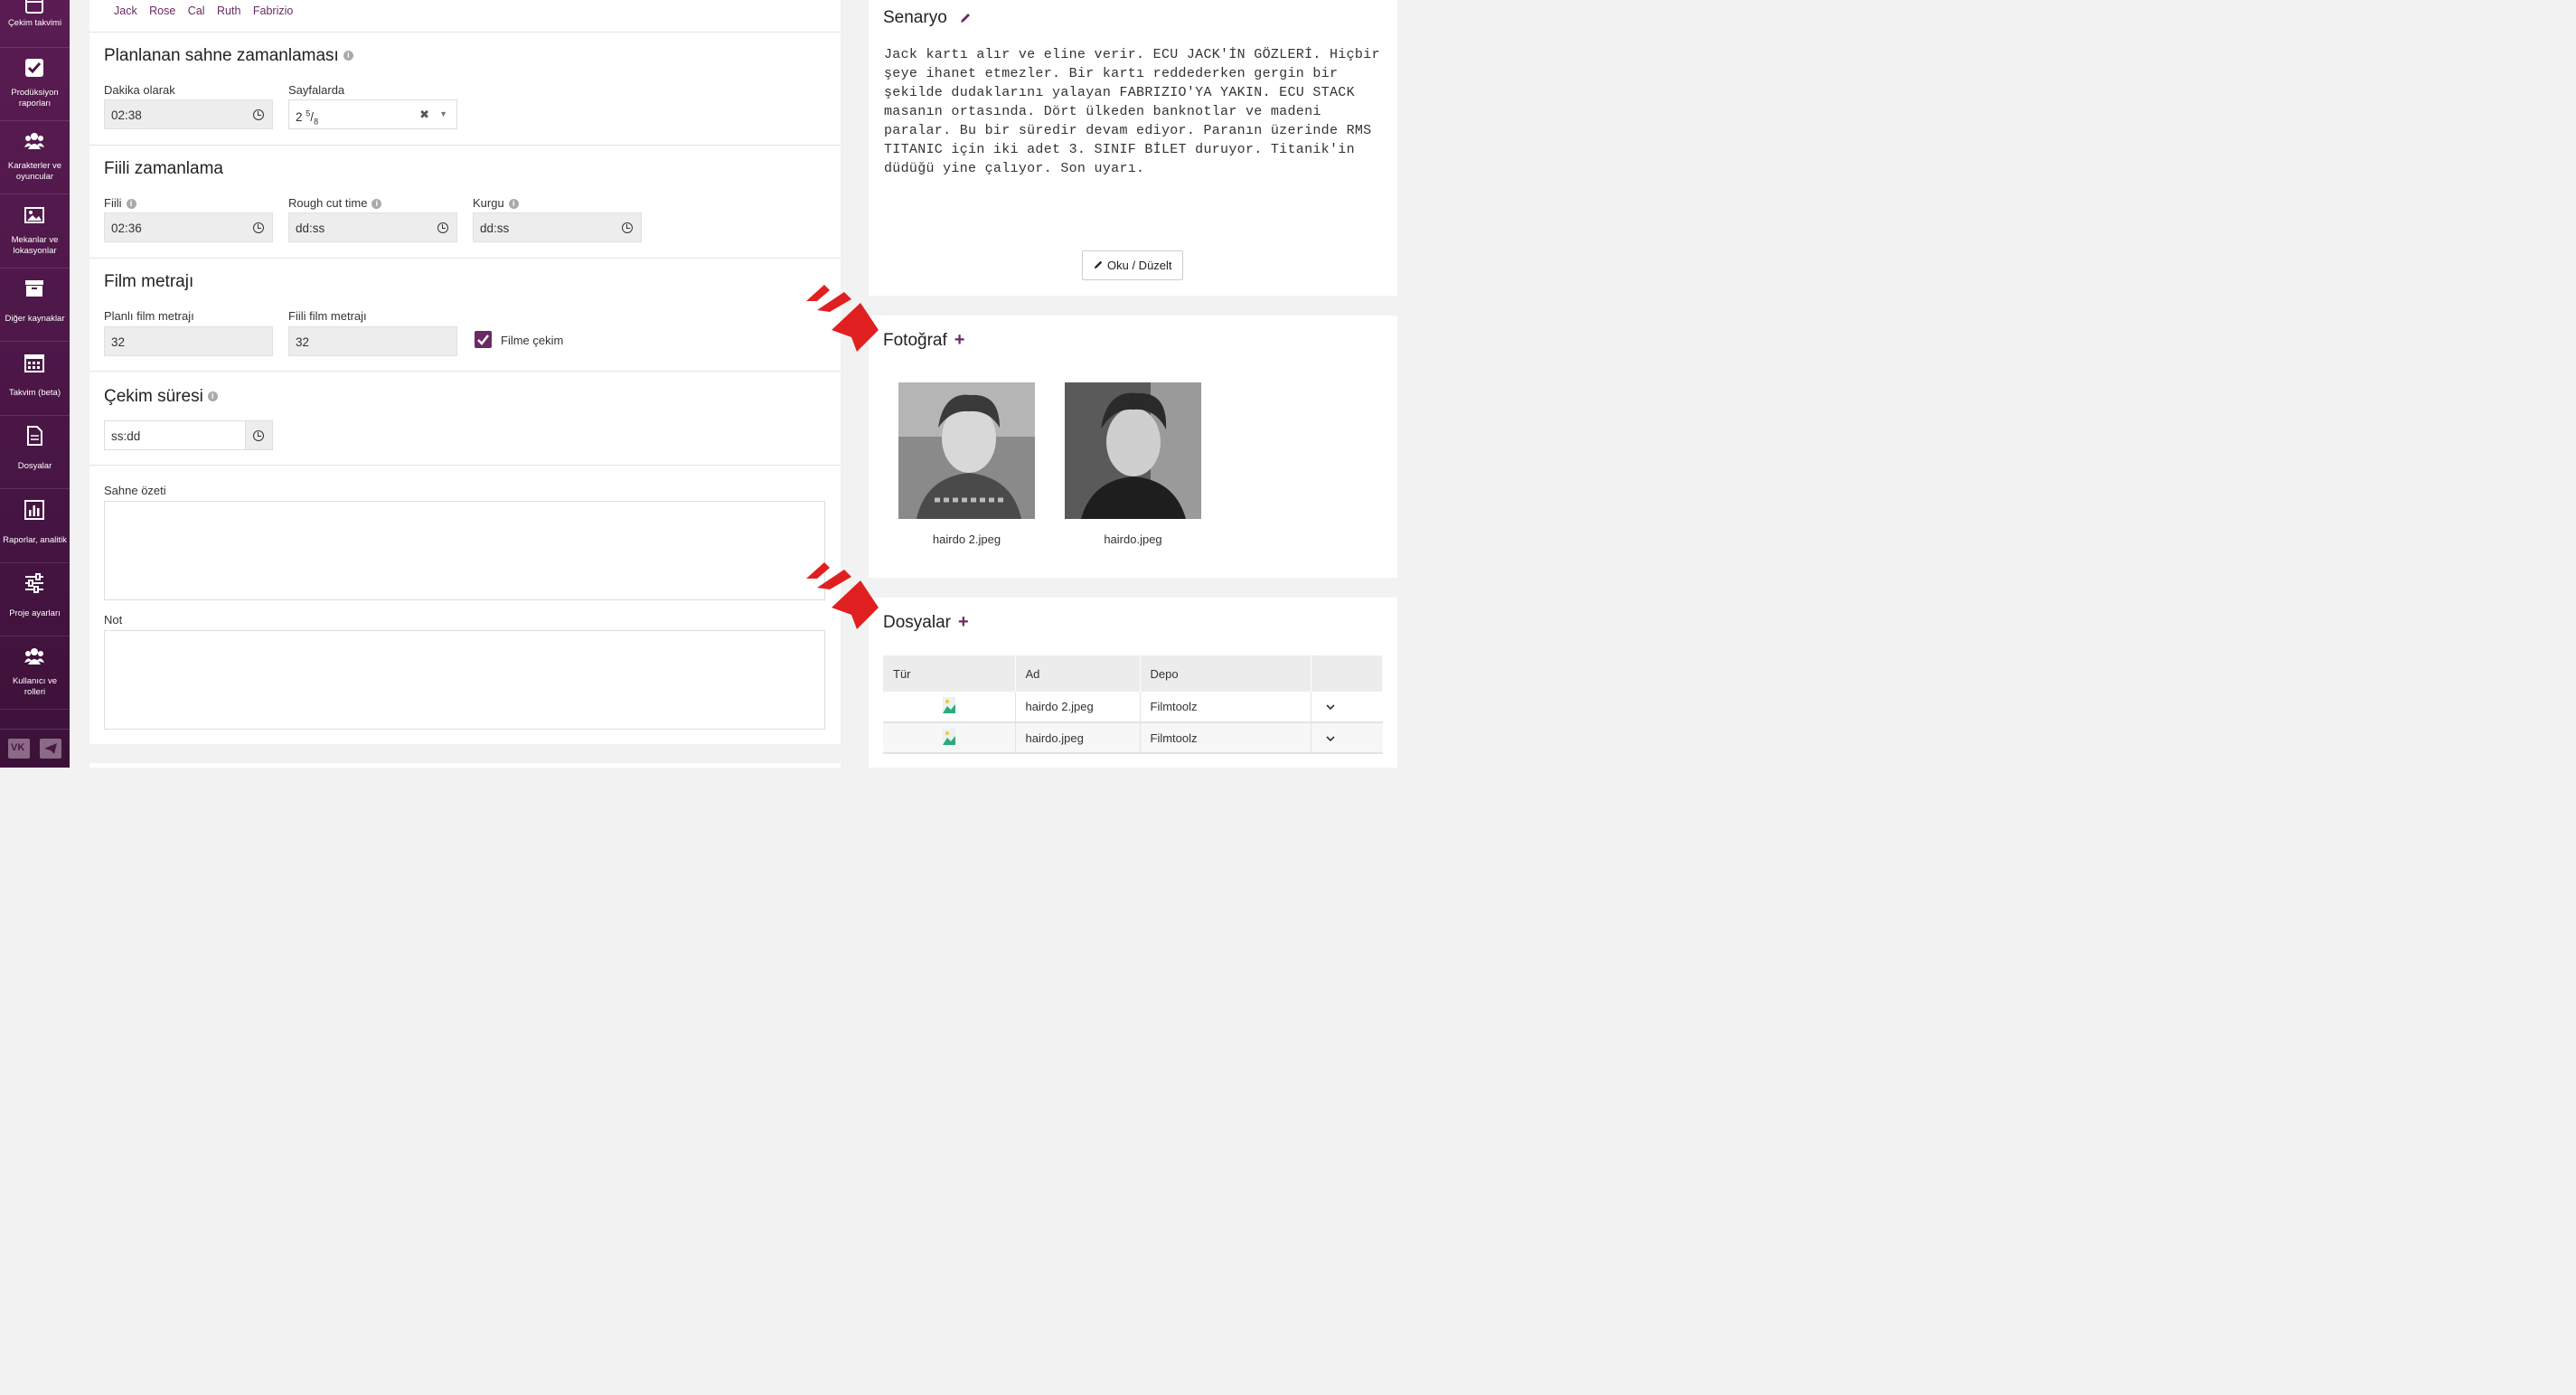 The image size is (2576, 1395). What do you see at coordinates (310, 228) in the screenshot?
I see `rough-cut-value: dd:ss` at bounding box center [310, 228].